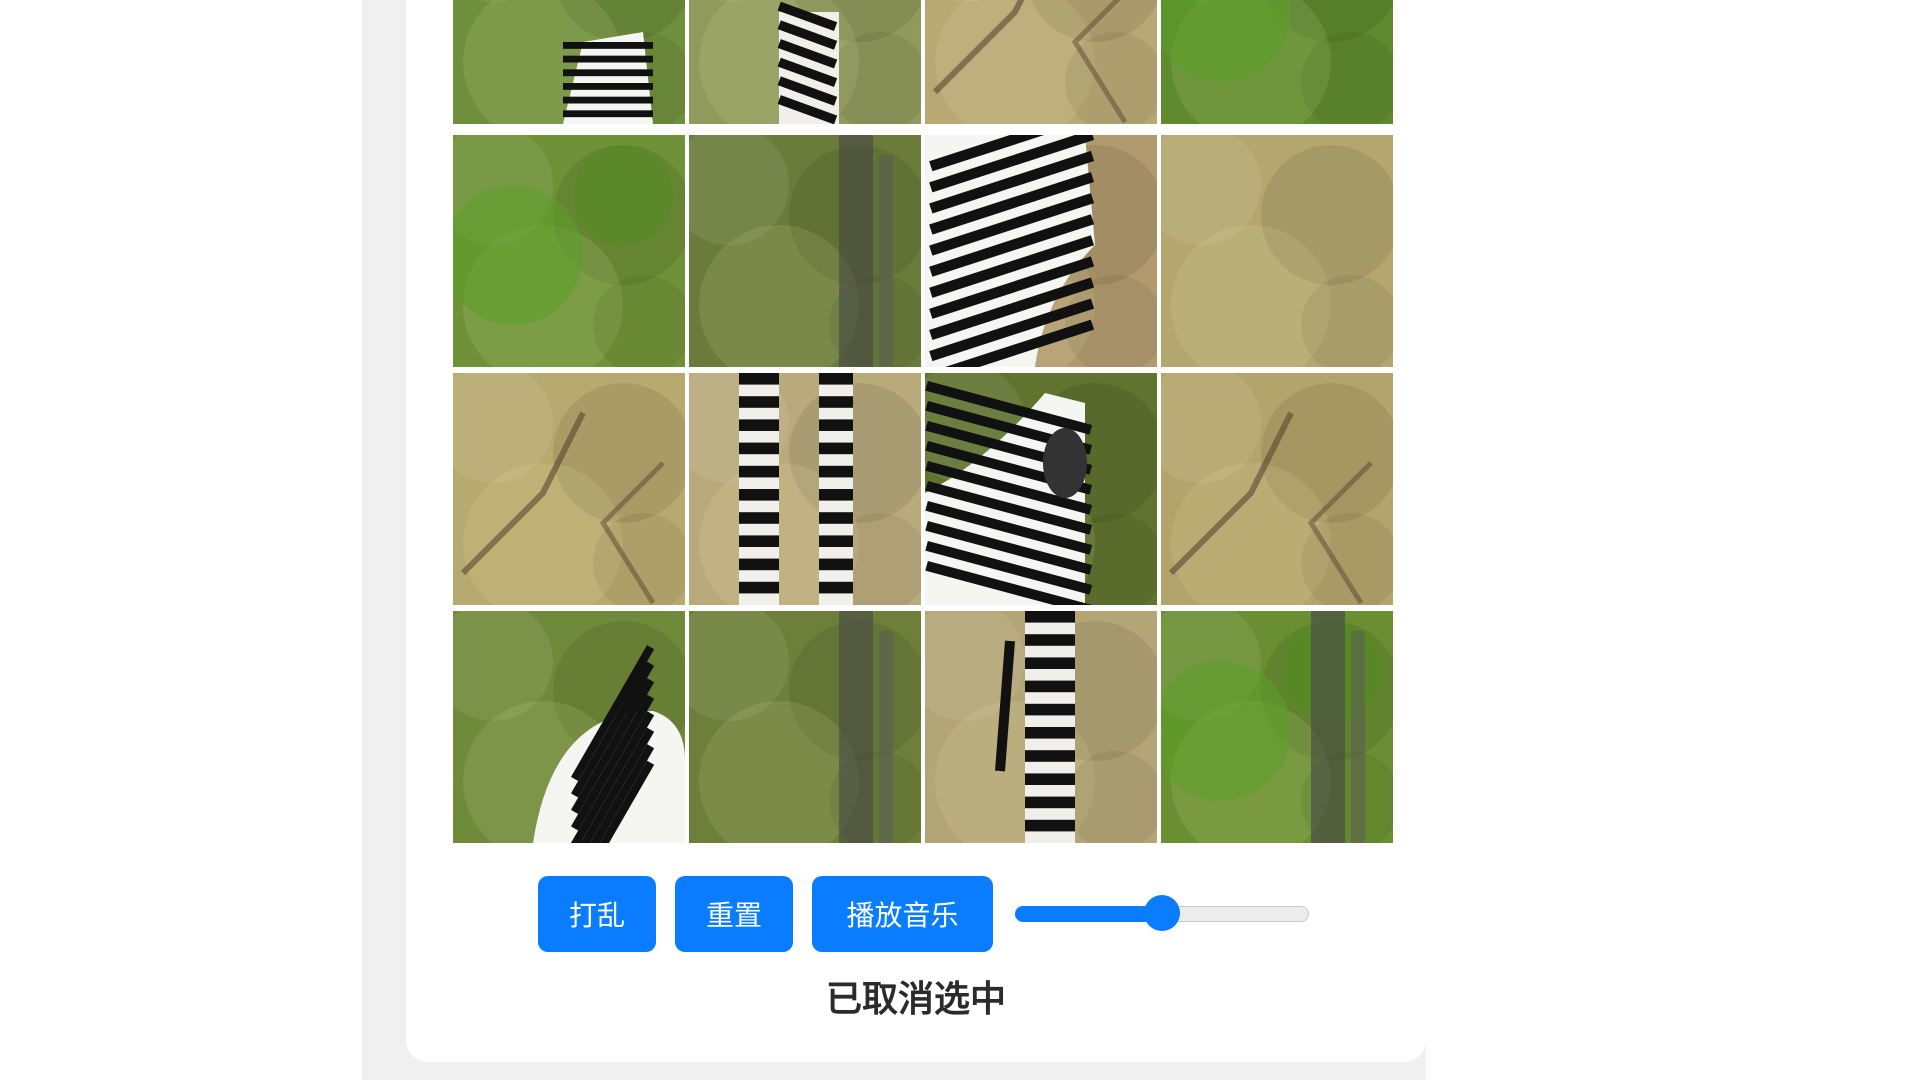  Describe the element at coordinates (902, 914) in the screenshot. I see `play-music-button: 播放音乐` at that location.